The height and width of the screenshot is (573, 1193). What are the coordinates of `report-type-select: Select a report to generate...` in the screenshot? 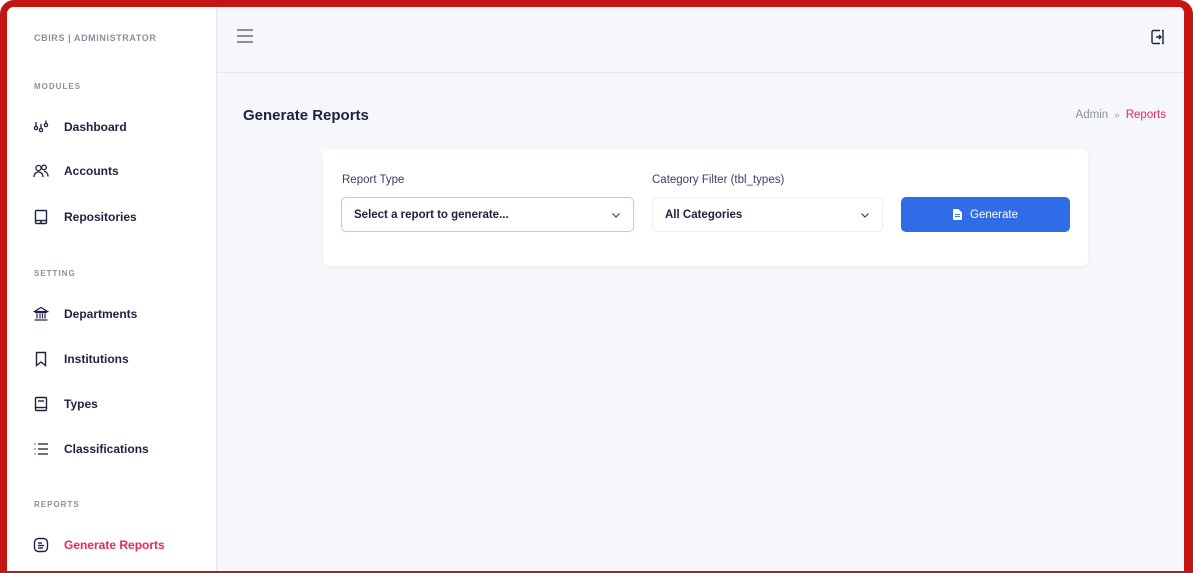 It's located at (487, 214).